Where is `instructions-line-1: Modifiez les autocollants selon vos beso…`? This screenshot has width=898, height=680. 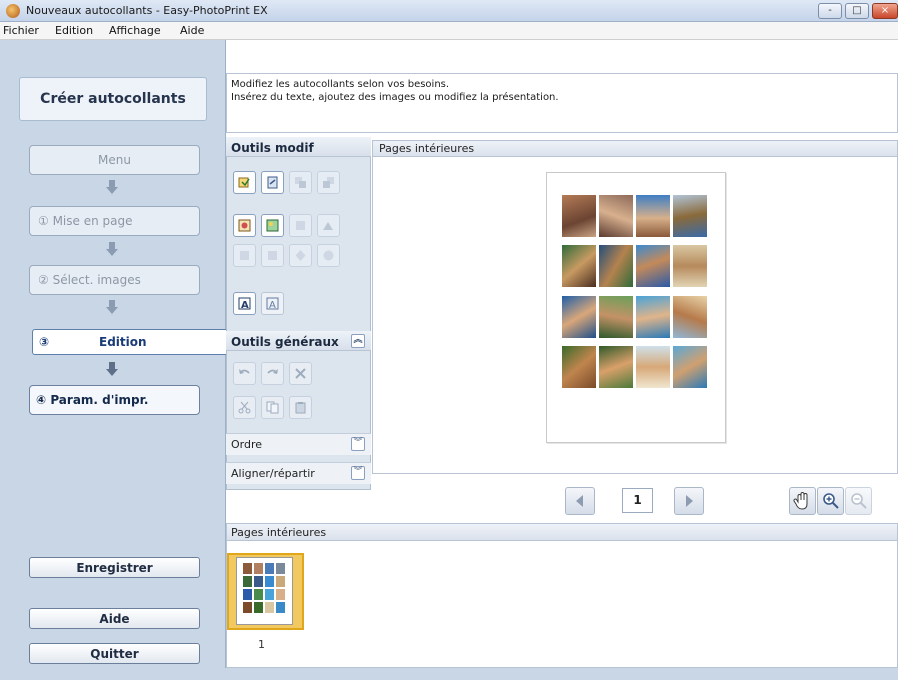 instructions-line-1: Modifiez les autocollants selon vos beso… is located at coordinates (340, 84).